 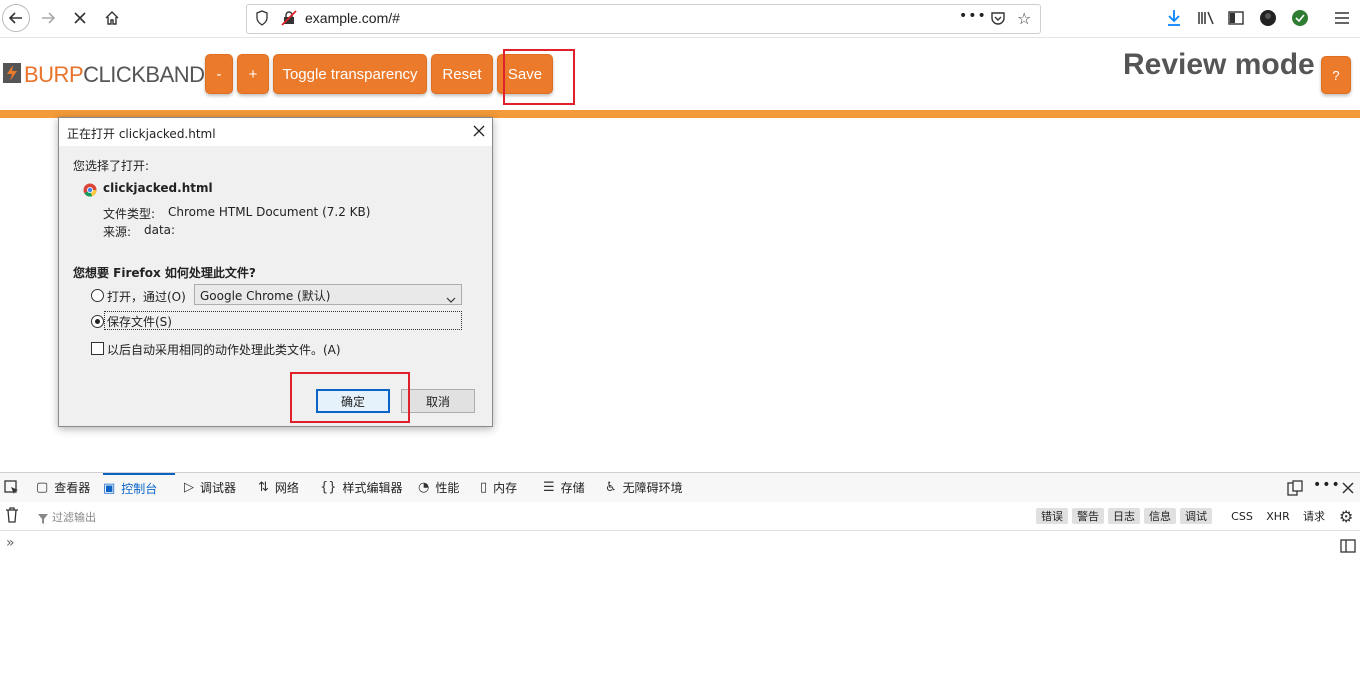 I want to click on library-icon, so click(x=1206, y=18).